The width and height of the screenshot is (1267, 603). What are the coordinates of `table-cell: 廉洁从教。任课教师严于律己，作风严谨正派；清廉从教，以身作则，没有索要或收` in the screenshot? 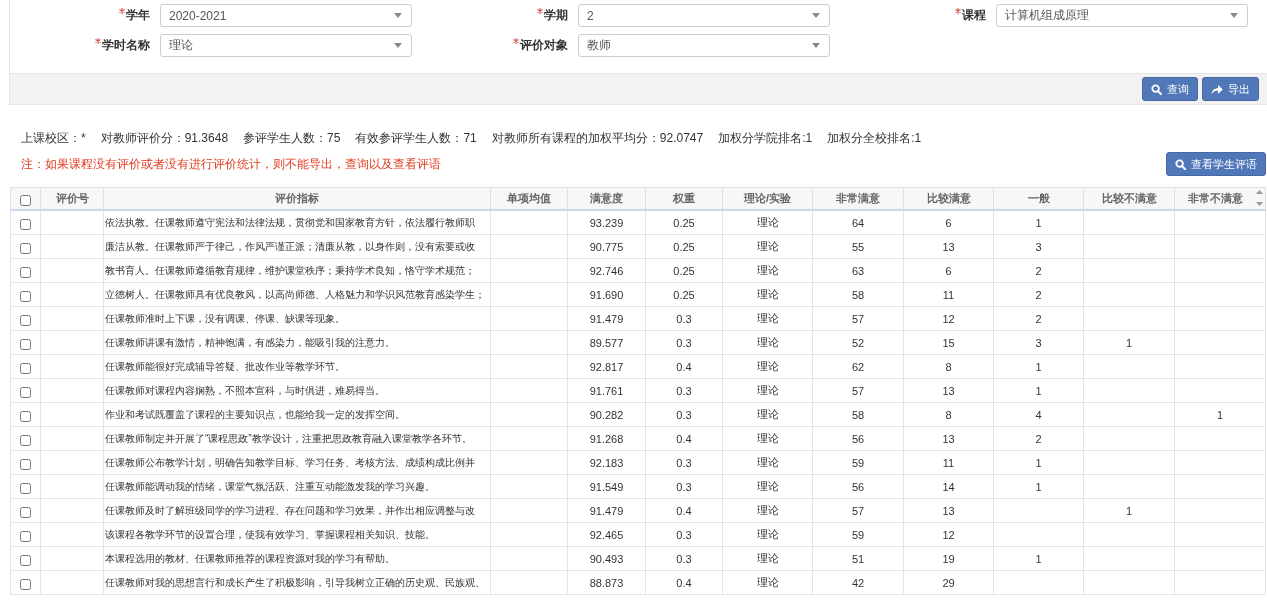 It's located at (297, 246).